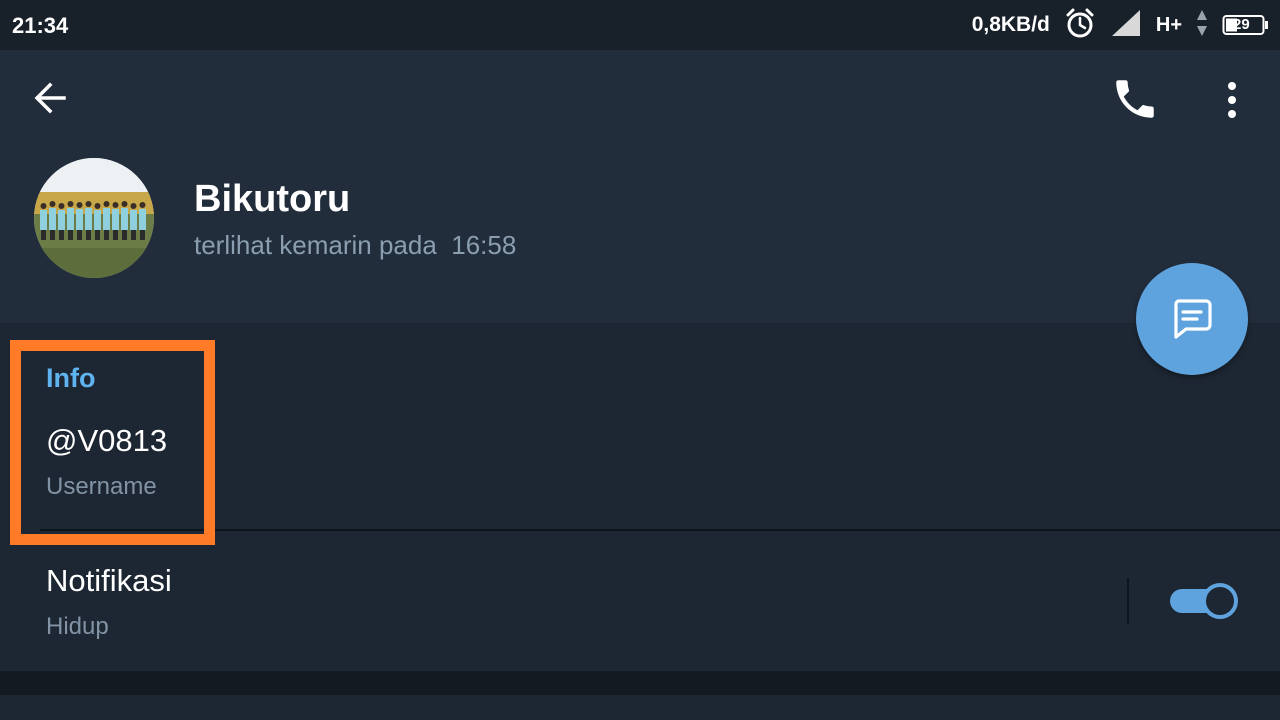 This screenshot has width=1280, height=720. What do you see at coordinates (109, 580) in the screenshot?
I see `notifications-title: Notifikasi` at bounding box center [109, 580].